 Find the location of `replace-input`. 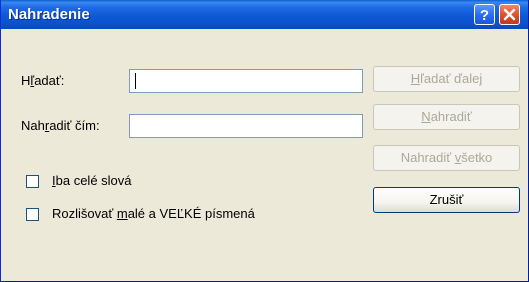

replace-input is located at coordinates (246, 126).